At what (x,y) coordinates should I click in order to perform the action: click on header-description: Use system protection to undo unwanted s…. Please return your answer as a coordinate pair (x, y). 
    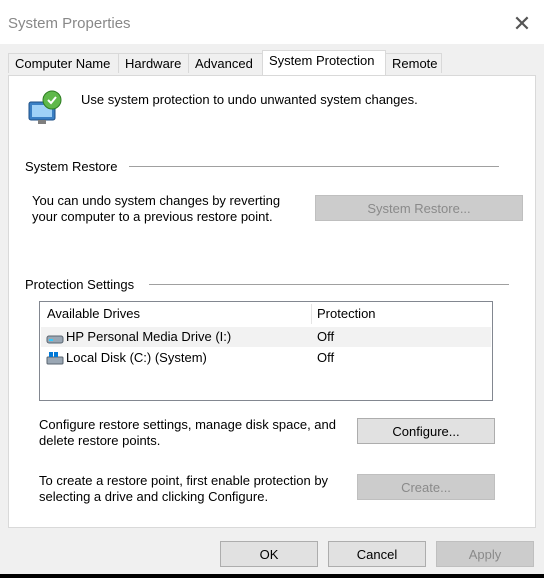
    Looking at the image, I should click on (249, 99).